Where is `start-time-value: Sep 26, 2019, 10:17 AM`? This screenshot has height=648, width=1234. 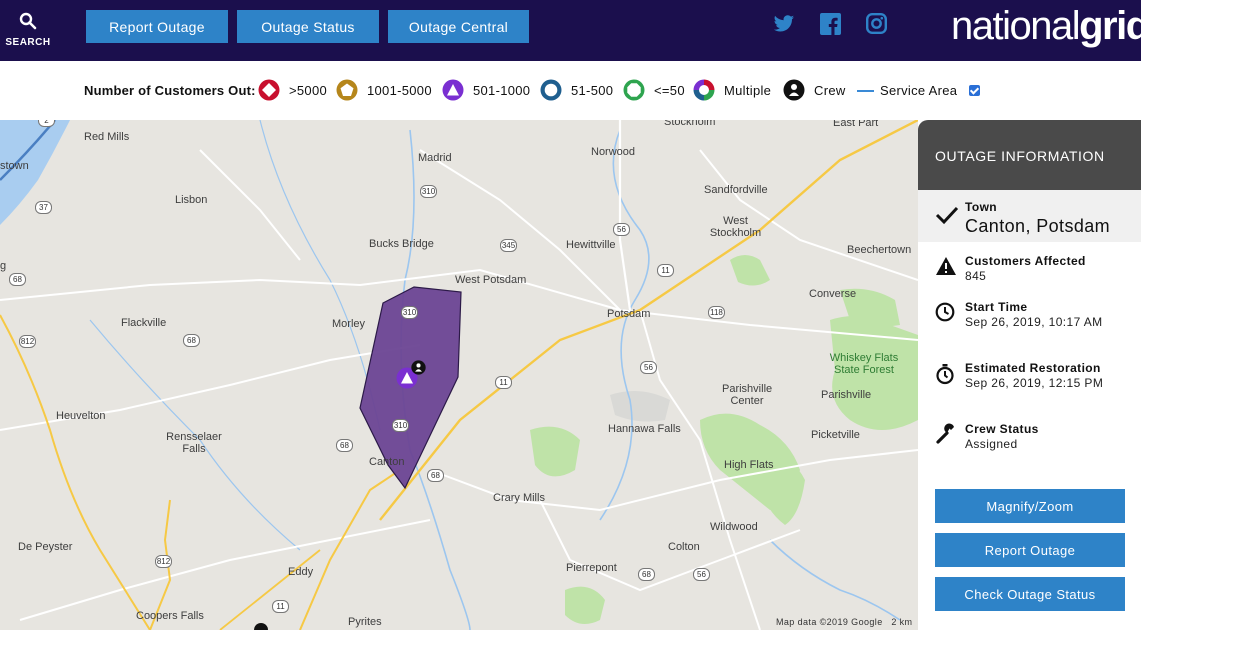
start-time-value: Sep 26, 2019, 10:17 AM is located at coordinates (1034, 322).